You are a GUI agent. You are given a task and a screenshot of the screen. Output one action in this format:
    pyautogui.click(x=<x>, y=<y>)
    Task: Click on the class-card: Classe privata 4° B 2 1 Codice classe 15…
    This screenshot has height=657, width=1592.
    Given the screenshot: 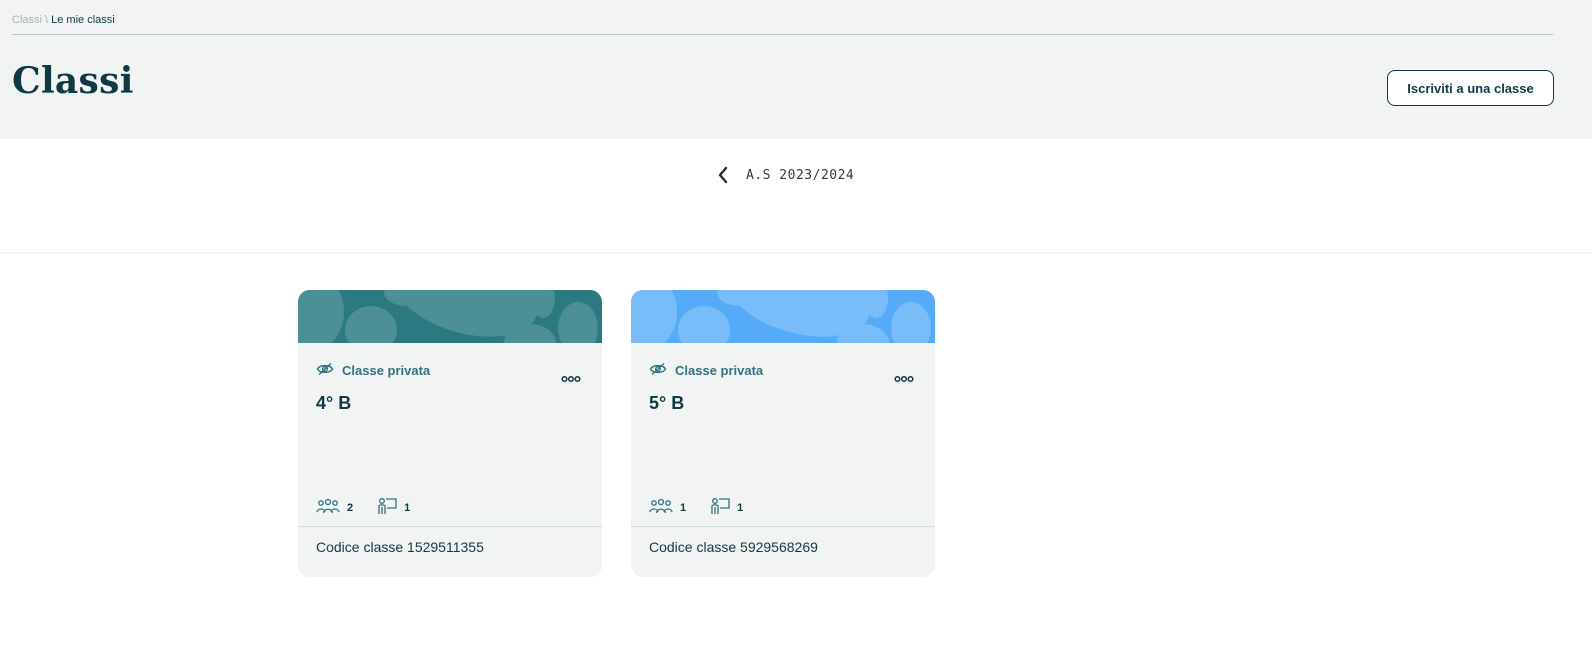 What is the action you would take?
    pyautogui.click(x=450, y=433)
    